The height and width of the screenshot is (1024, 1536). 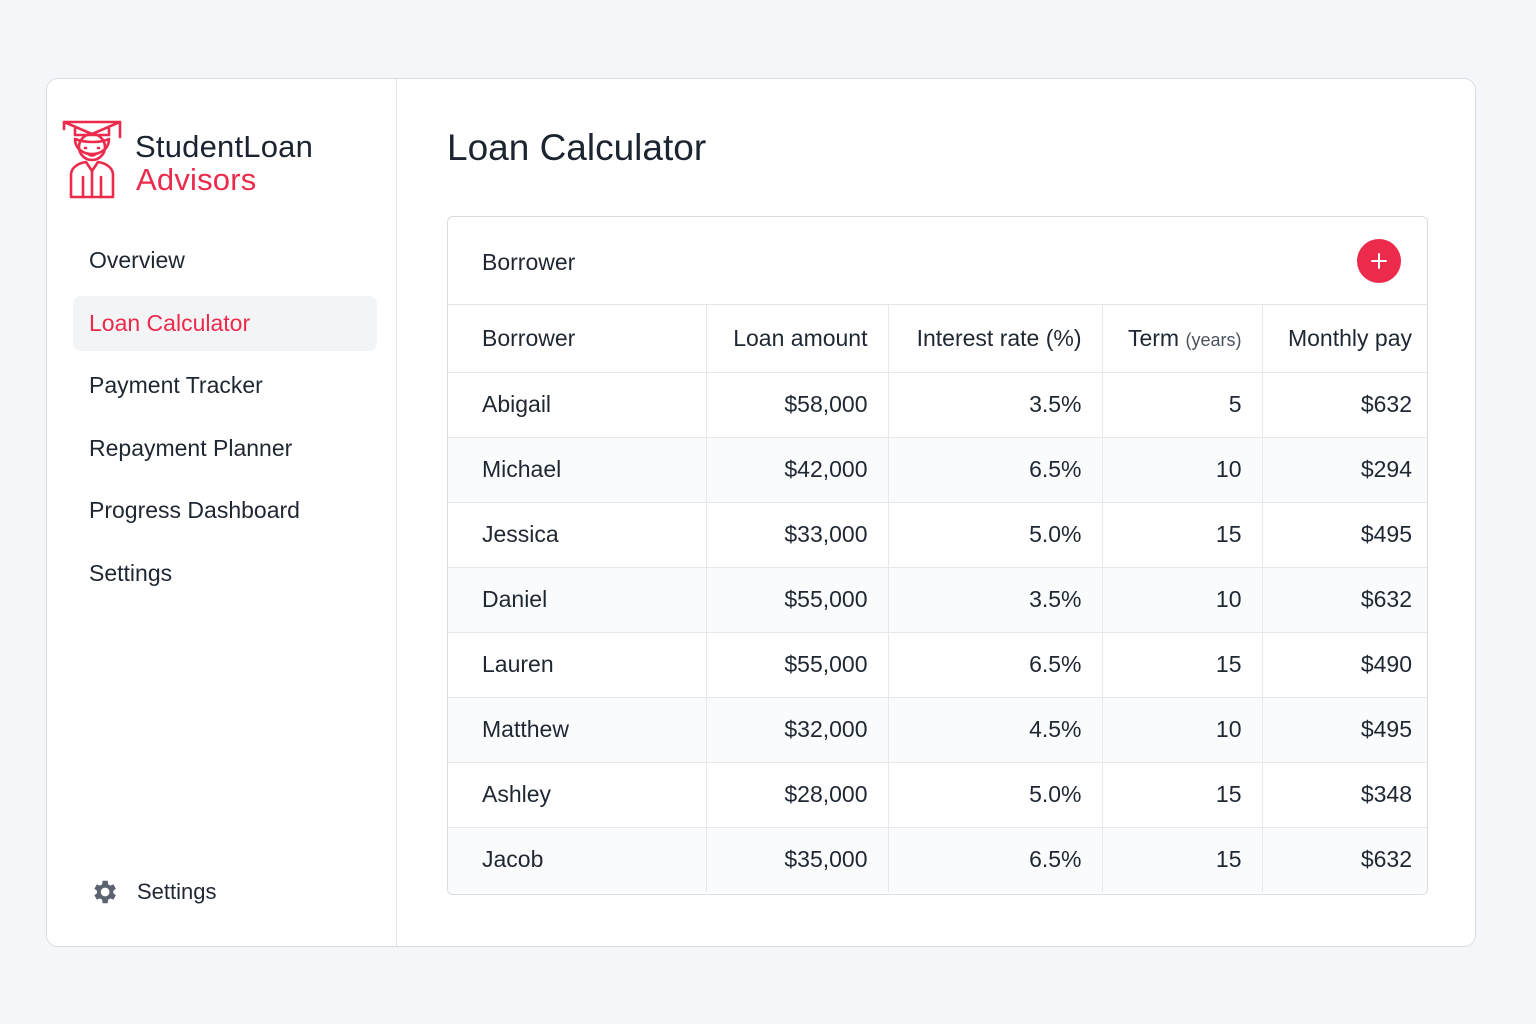 What do you see at coordinates (577, 730) in the screenshot?
I see `cell-borrower: Matthew` at bounding box center [577, 730].